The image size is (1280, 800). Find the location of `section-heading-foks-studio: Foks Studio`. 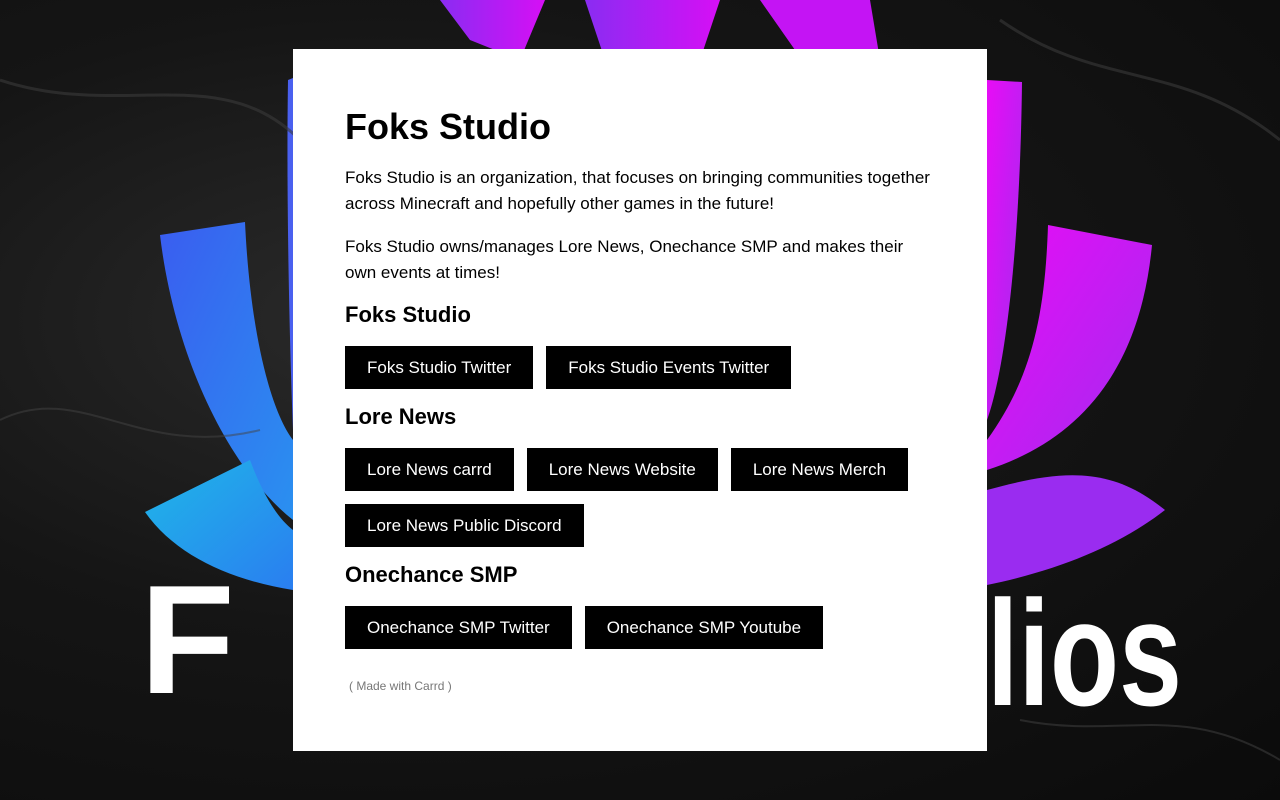

section-heading-foks-studio: Foks Studio is located at coordinates (408, 314).